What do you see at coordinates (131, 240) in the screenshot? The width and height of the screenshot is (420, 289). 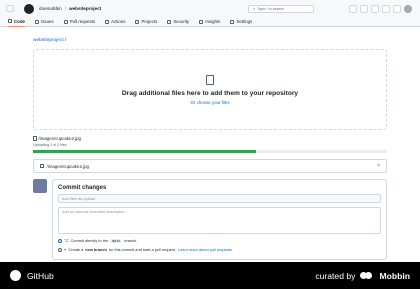 I see `option-text: branch.` at bounding box center [131, 240].